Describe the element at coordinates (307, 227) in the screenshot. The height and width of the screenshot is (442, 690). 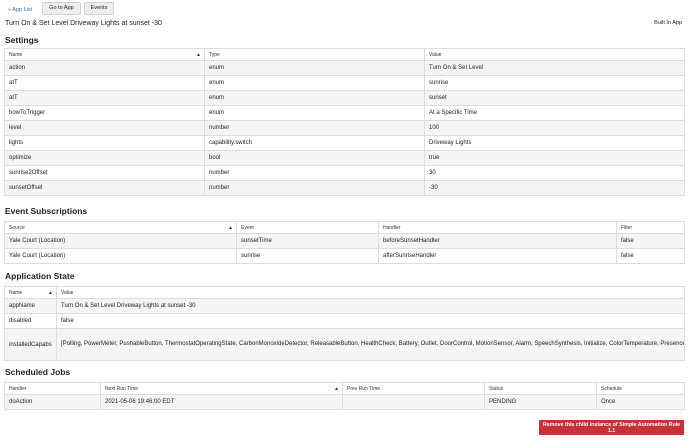
I see `subs-header-event: Event` at that location.